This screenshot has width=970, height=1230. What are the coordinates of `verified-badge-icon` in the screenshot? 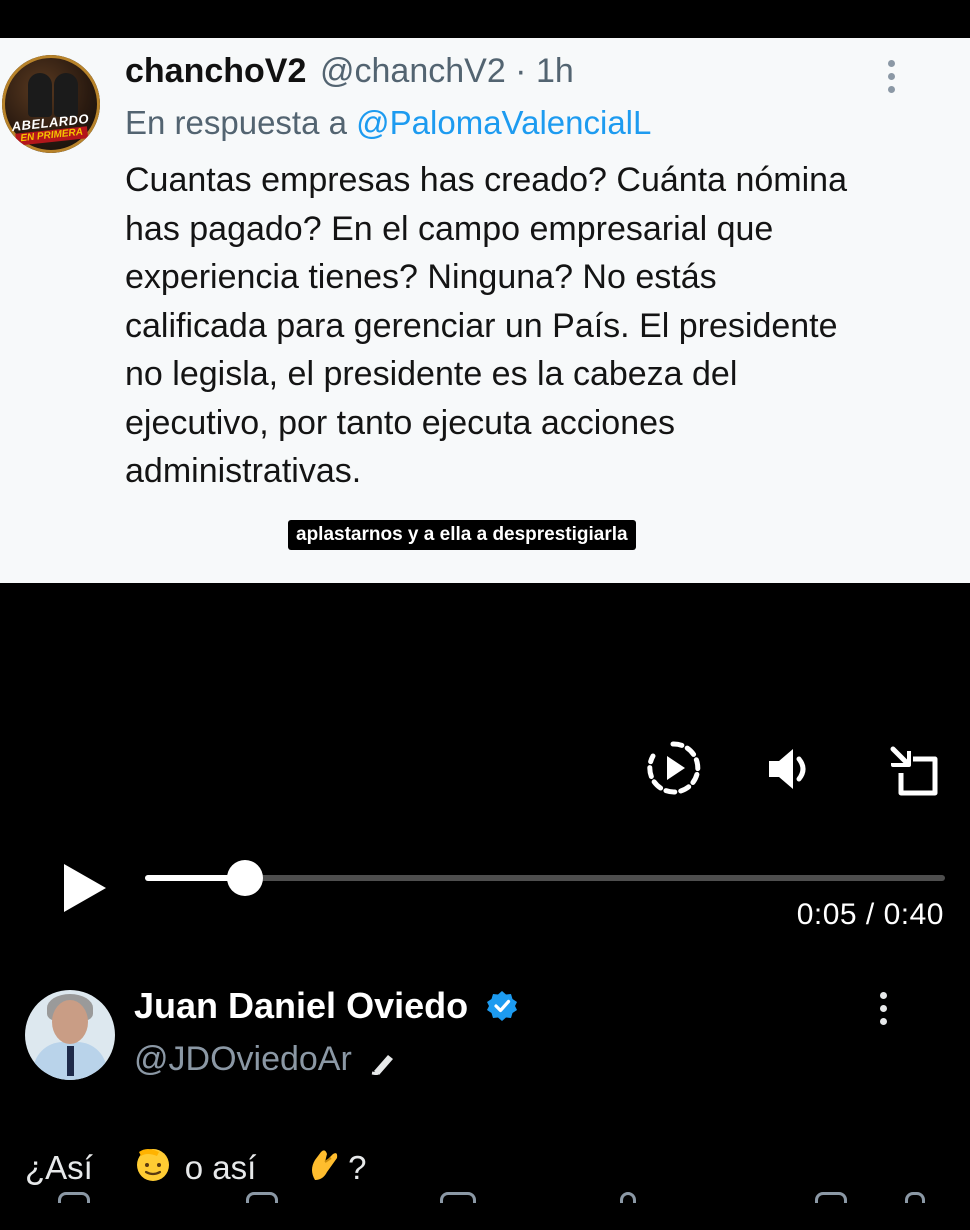 It's located at (502, 1008).